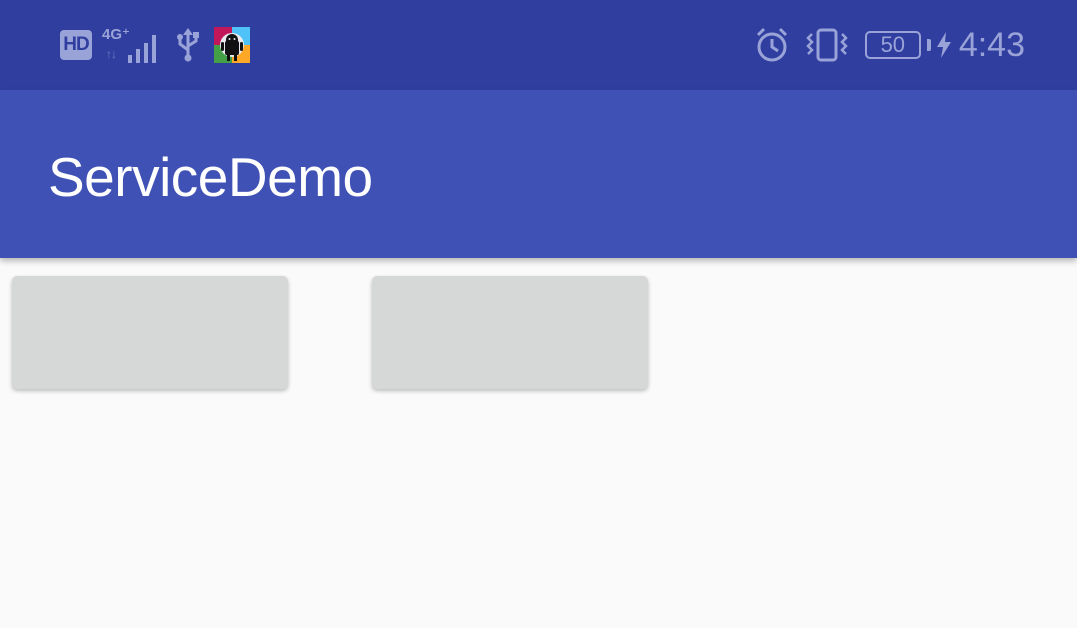 The width and height of the screenshot is (1077, 628). I want to click on battery-icon: 50, so click(892, 45).